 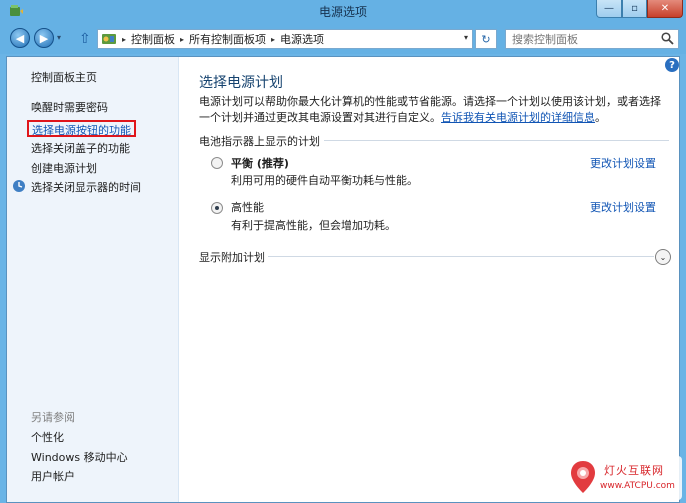 What do you see at coordinates (623, 207) in the screenshot?
I see `plan-high-performance-settings-link: 更改计划设置` at bounding box center [623, 207].